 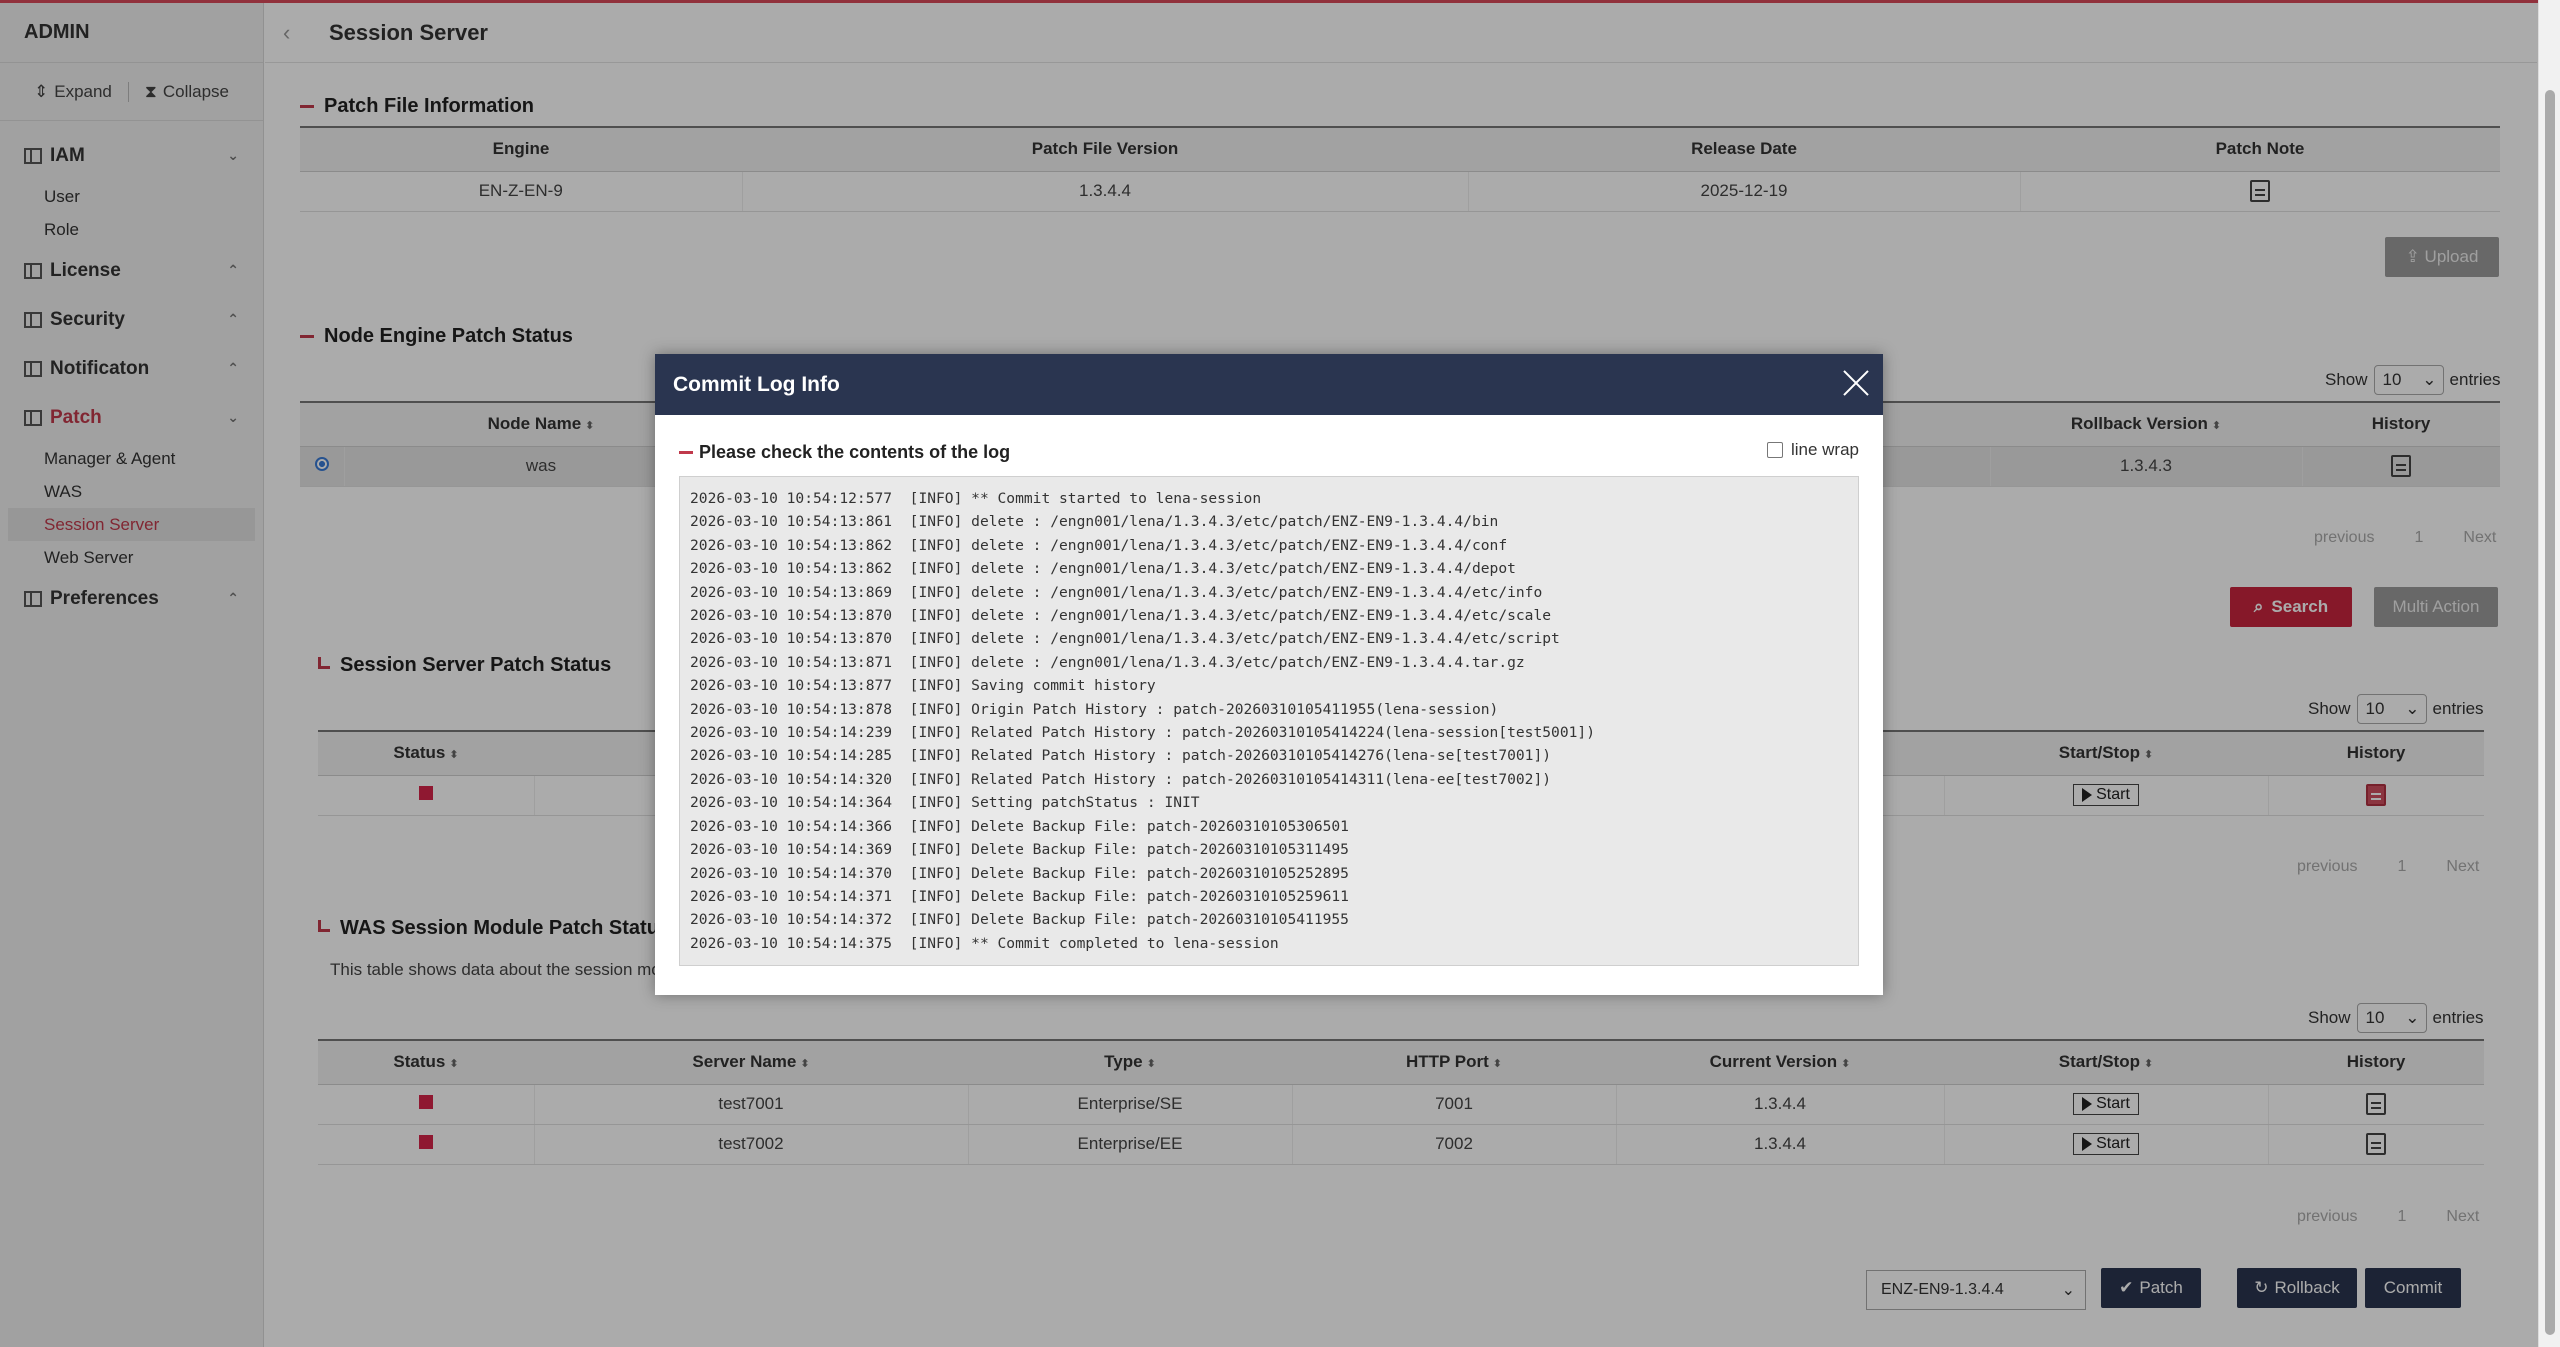 I want to click on modal-subtitle: Please check the contents of the log, so click(x=844, y=452).